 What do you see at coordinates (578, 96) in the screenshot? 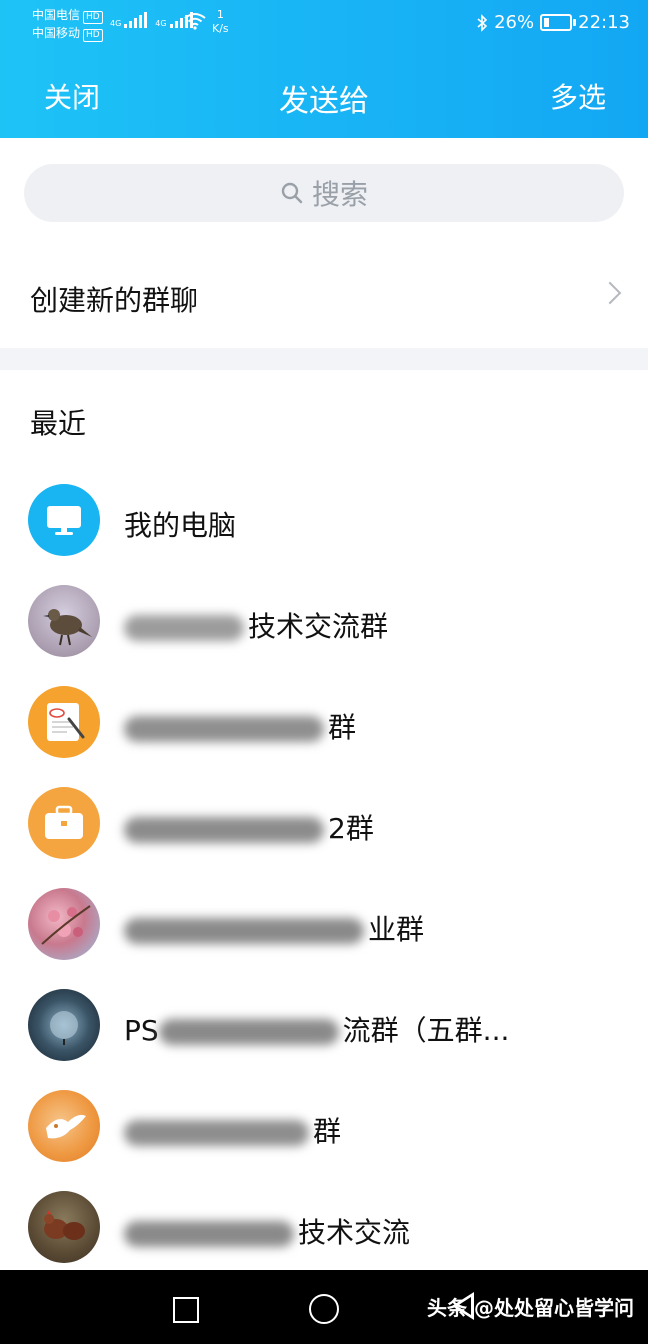
I see `multi-select-button: 多选` at bounding box center [578, 96].